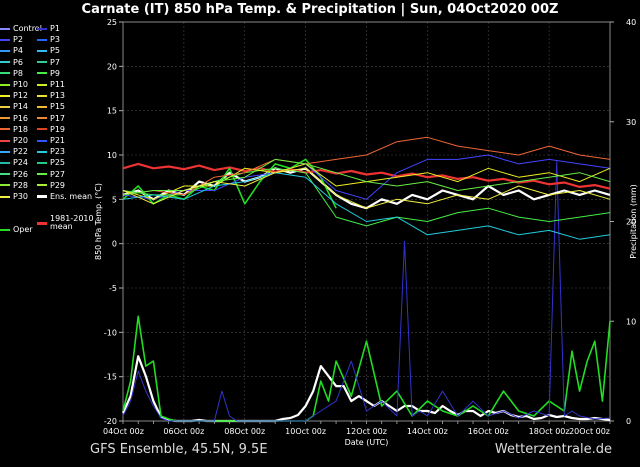  Describe the element at coordinates (114, 244) in the screenshot. I see `y-tick-label: 0` at that location.